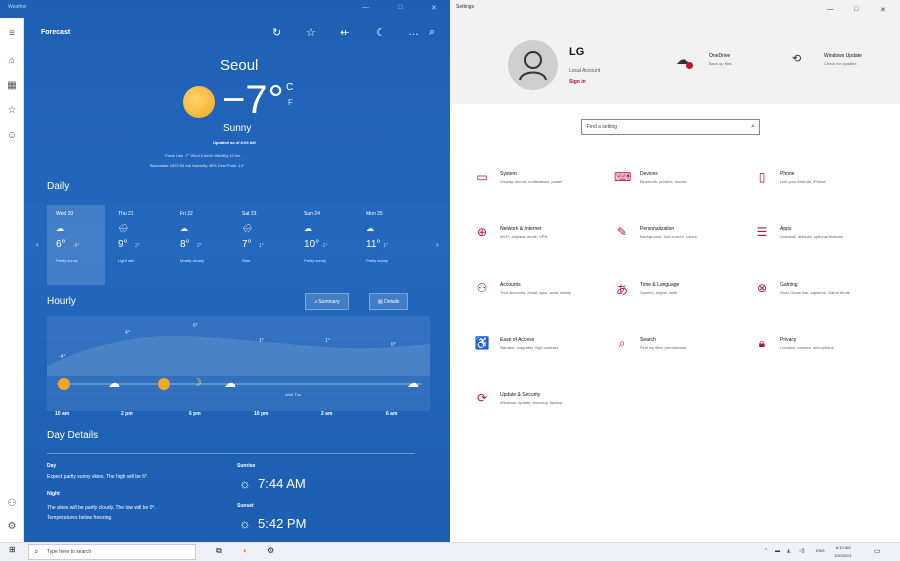  What do you see at coordinates (482, 343) in the screenshot?
I see `ease-of-access-icon: ♿` at bounding box center [482, 343].